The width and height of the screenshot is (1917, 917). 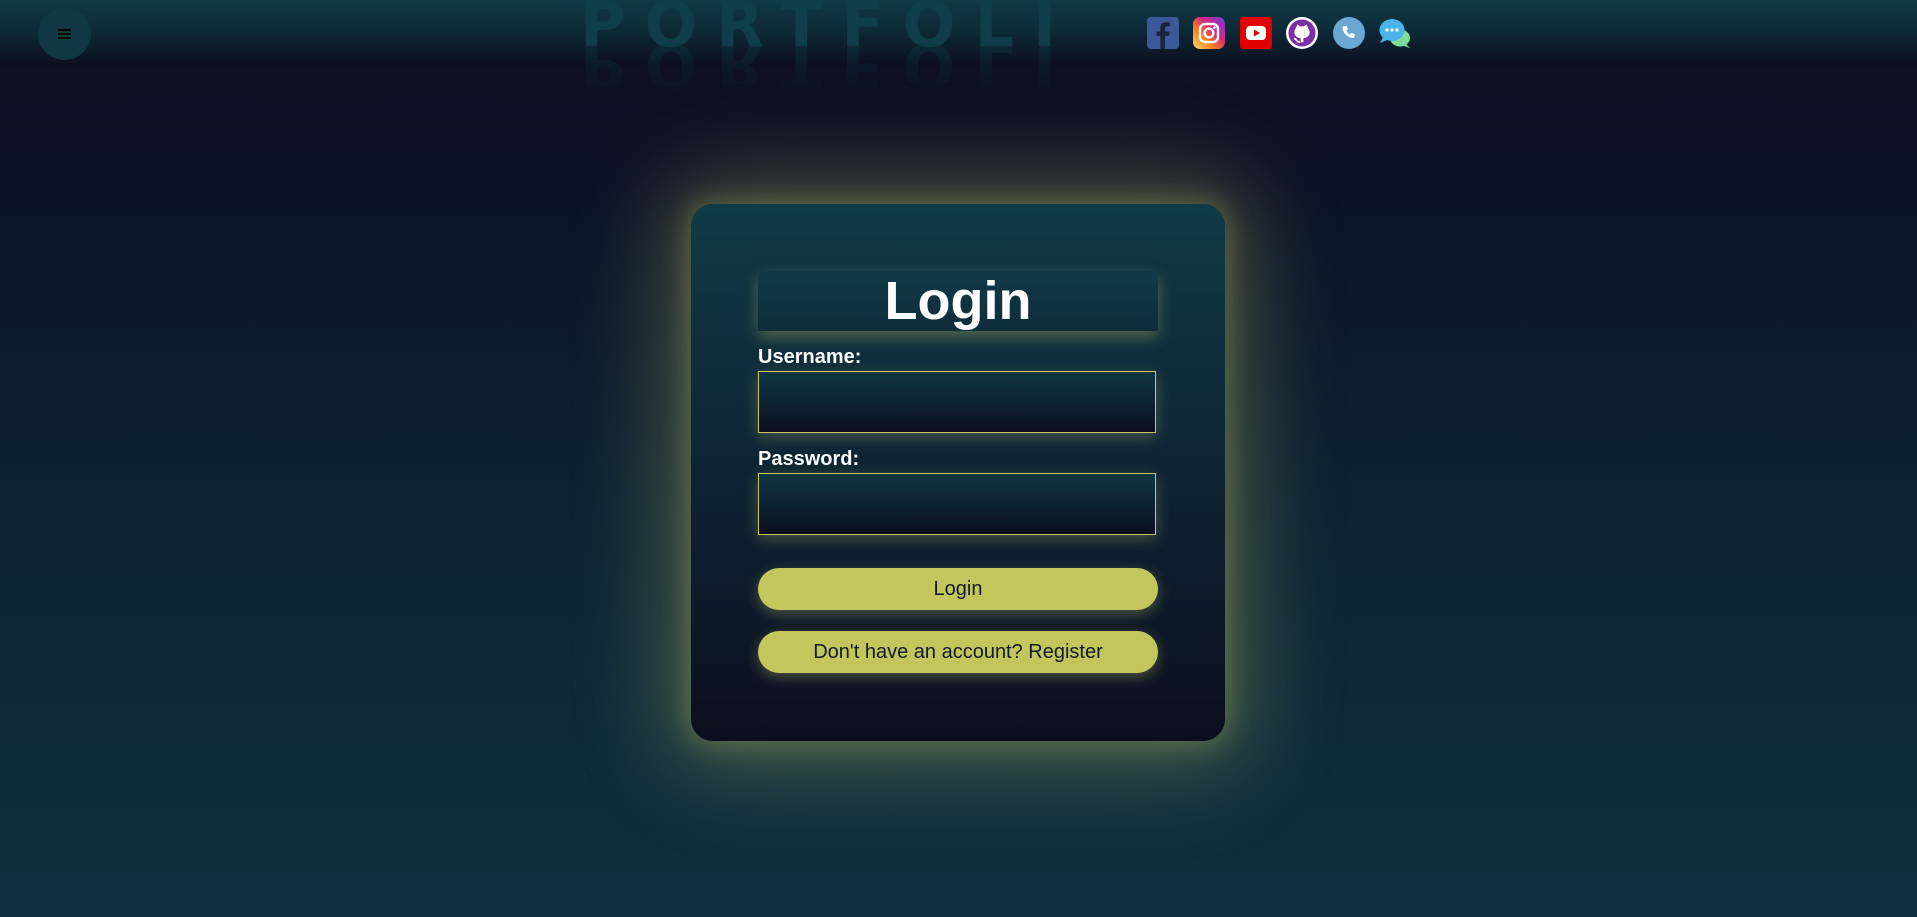 What do you see at coordinates (809, 459) in the screenshot?
I see `password-label: Password:` at bounding box center [809, 459].